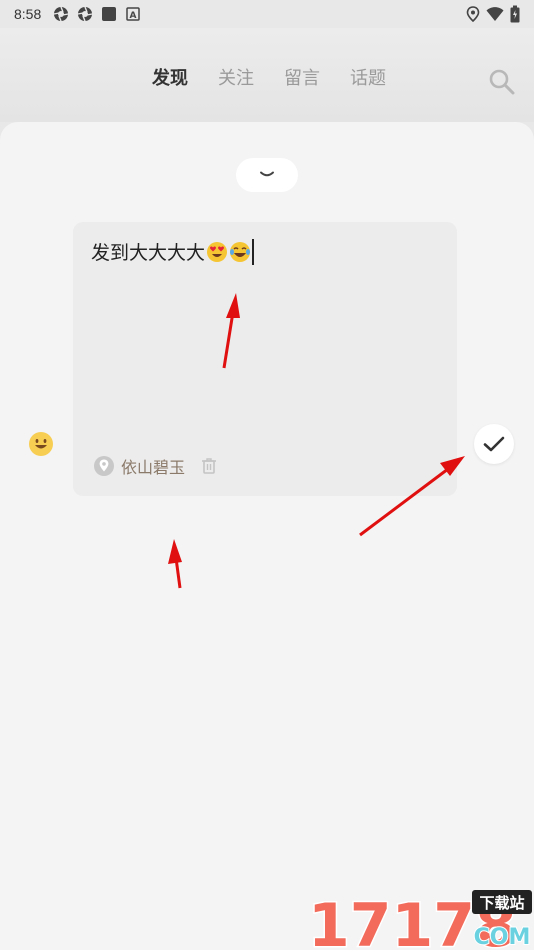  Describe the element at coordinates (236, 77) in the screenshot. I see `tab-following: 关注` at that location.